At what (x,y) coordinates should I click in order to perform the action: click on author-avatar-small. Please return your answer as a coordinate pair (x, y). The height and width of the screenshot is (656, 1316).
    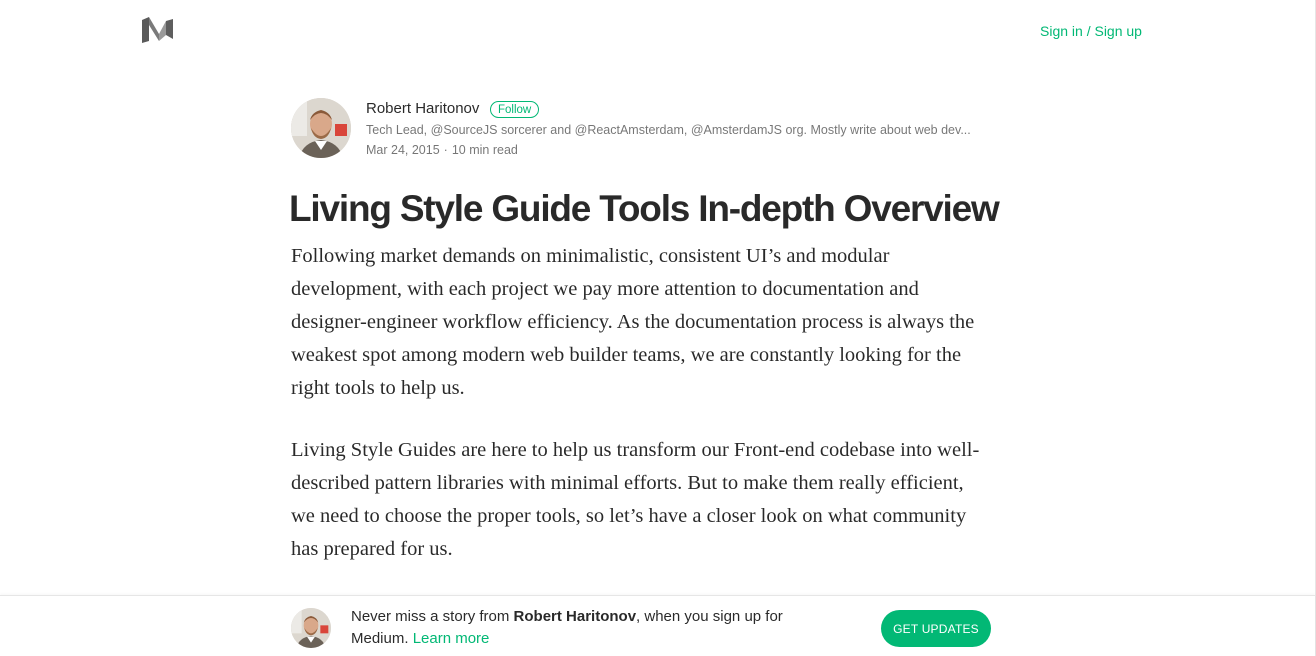
    Looking at the image, I should click on (311, 628).